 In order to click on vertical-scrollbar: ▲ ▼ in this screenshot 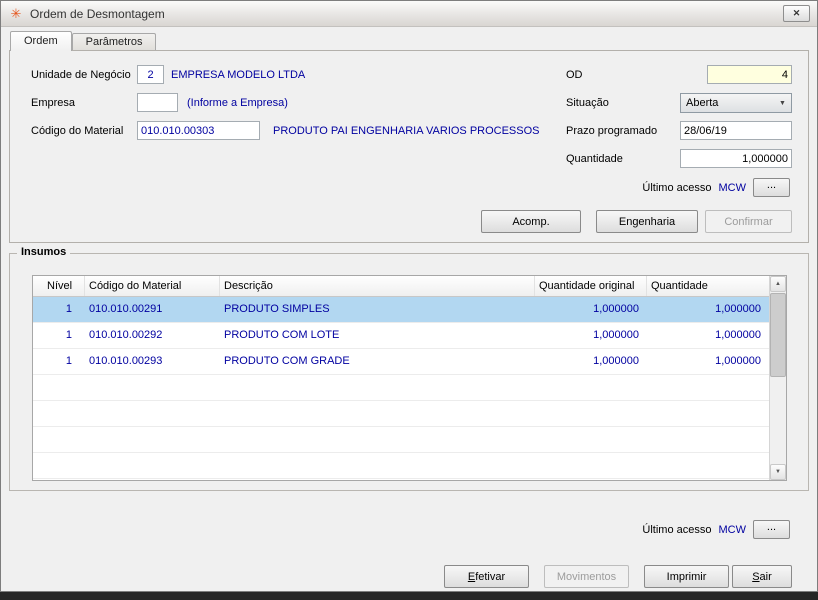, I will do `click(777, 378)`.